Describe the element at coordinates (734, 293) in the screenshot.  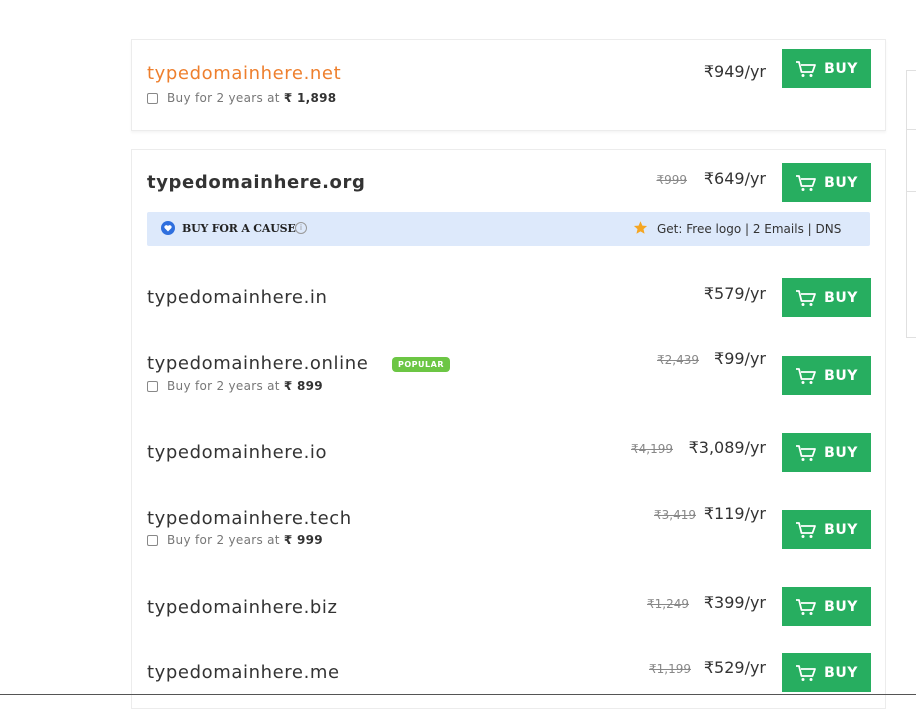
I see `price: ₹579/yr` at that location.